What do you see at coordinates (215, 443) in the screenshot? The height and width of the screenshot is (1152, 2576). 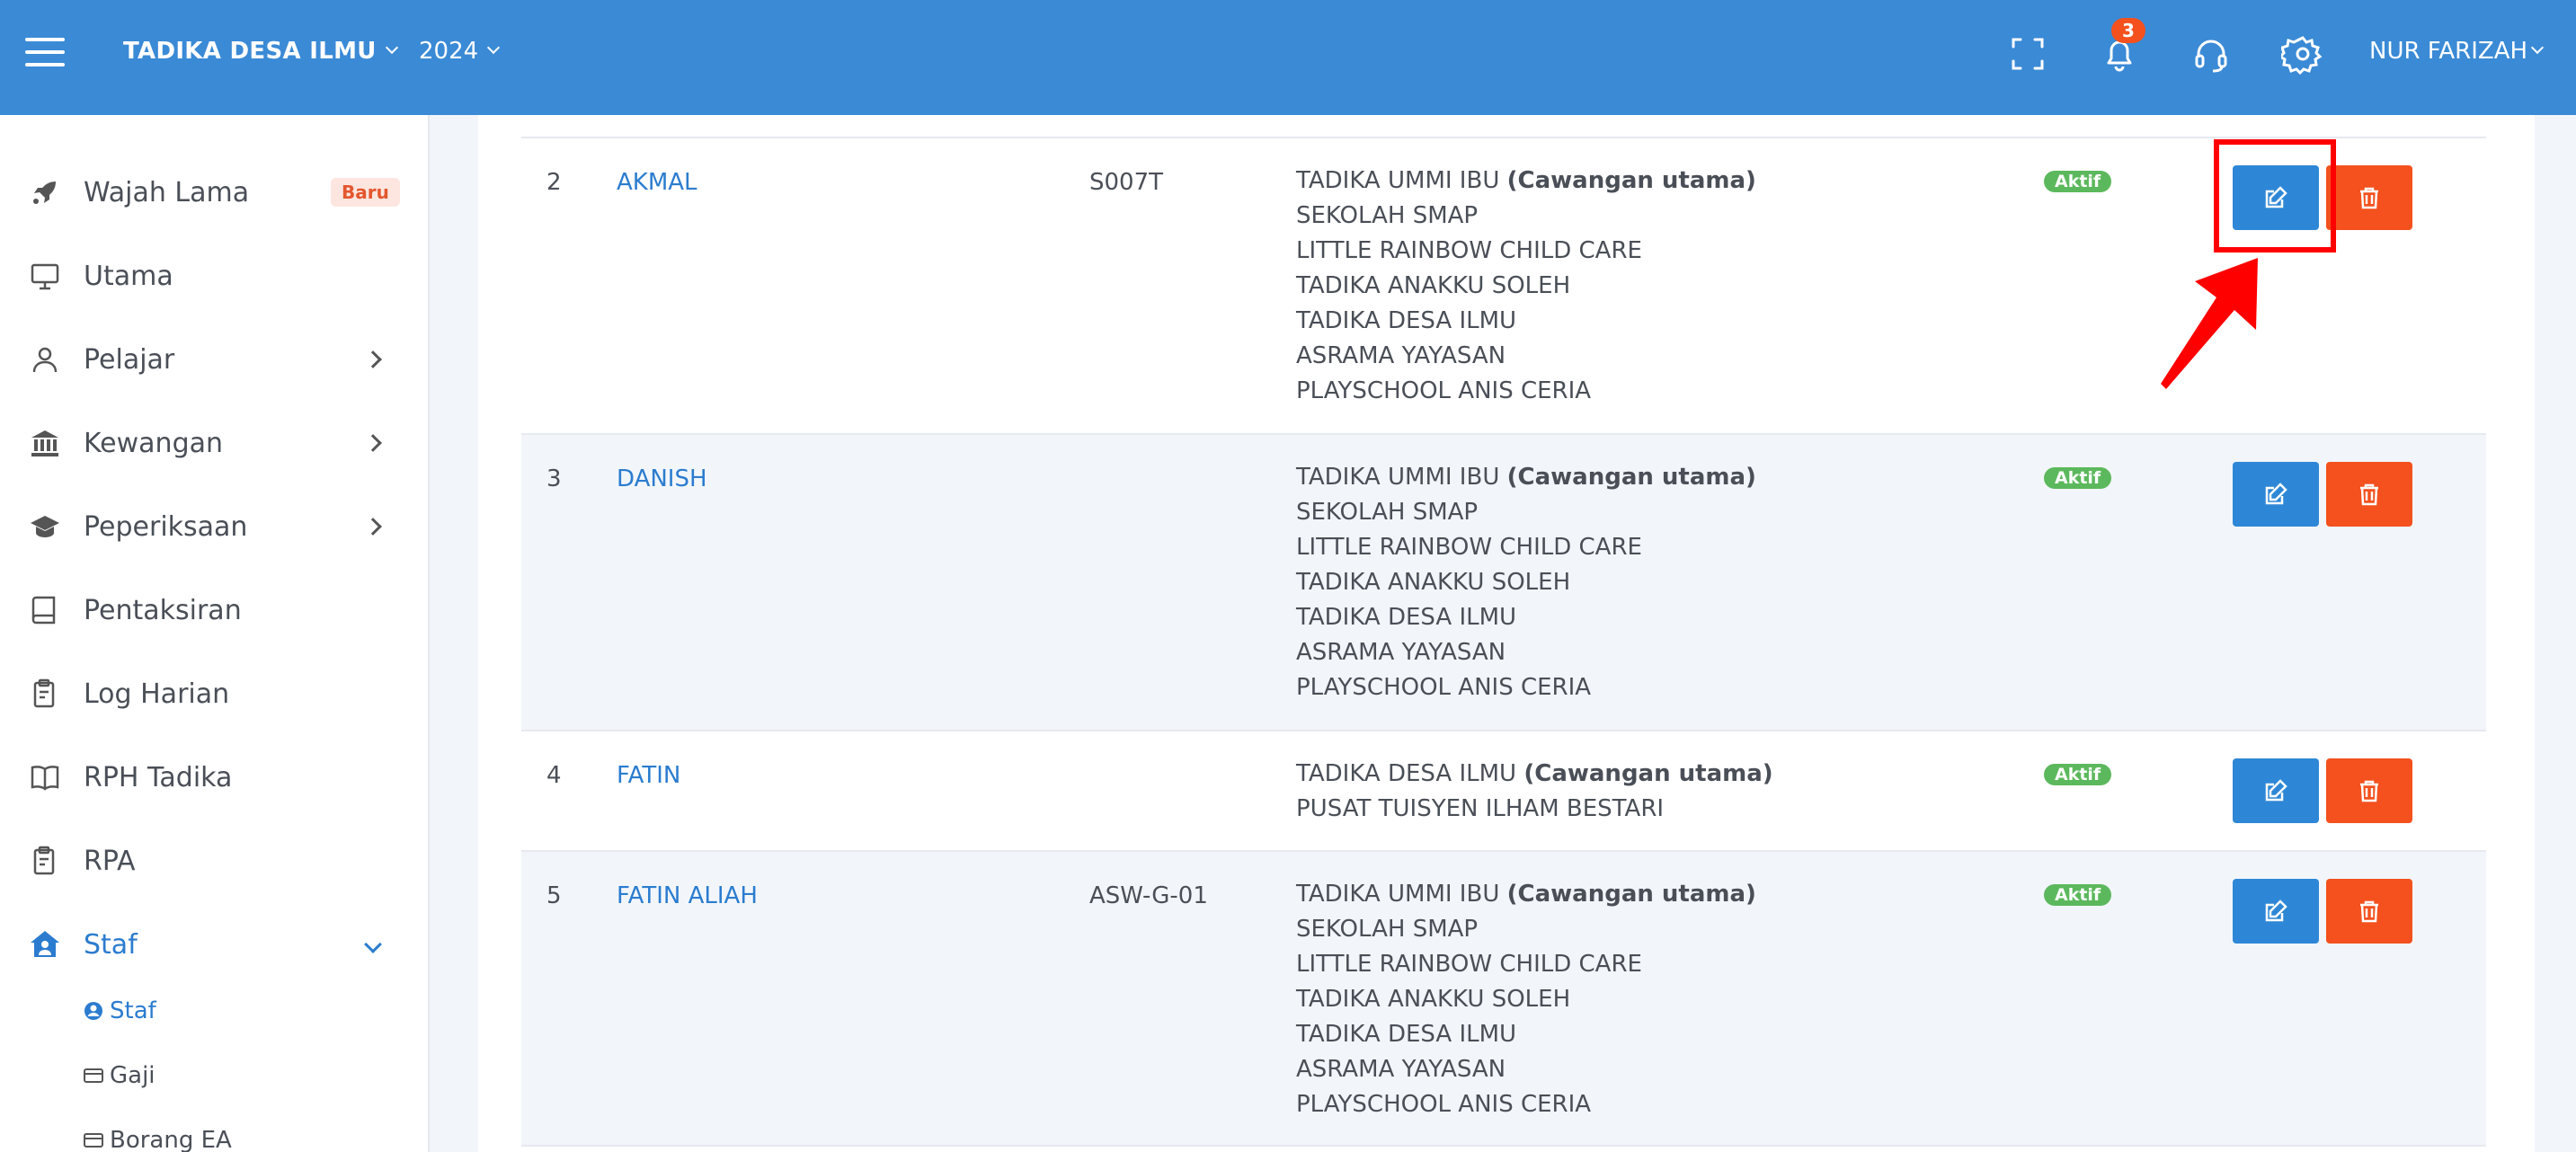 I see `sidebar-item-kewangan: Kewangan` at bounding box center [215, 443].